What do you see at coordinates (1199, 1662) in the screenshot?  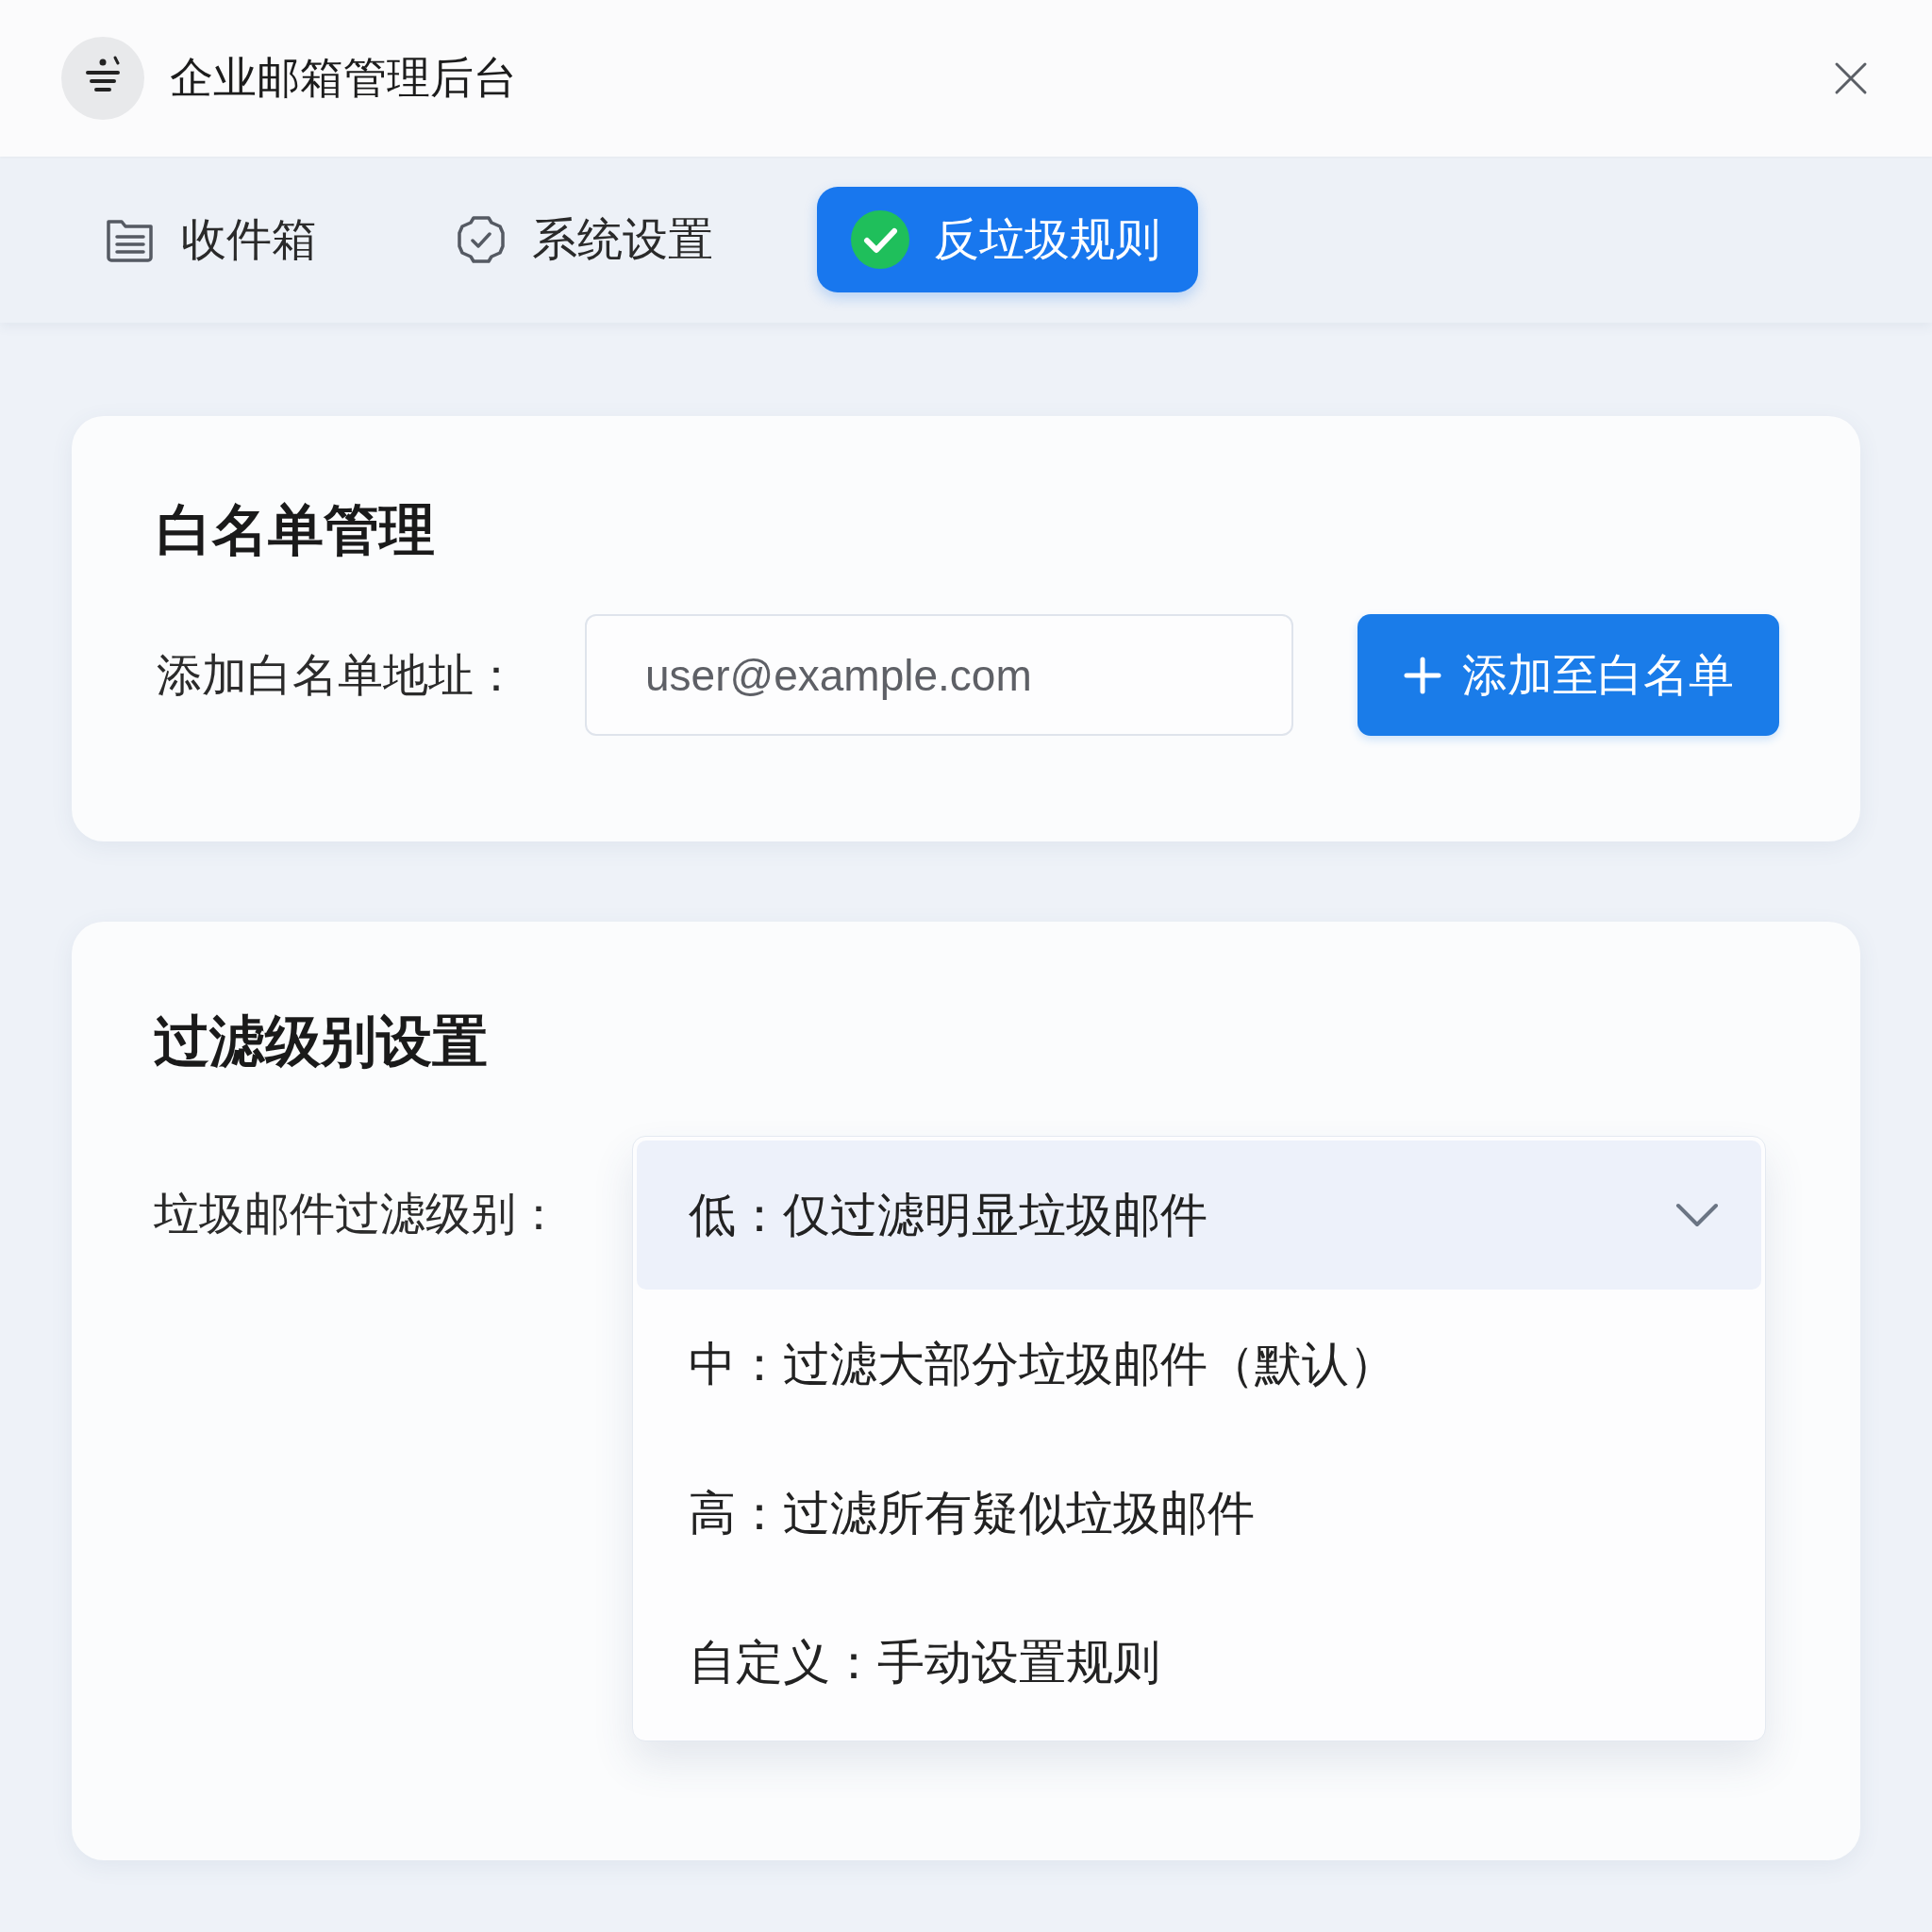 I see `dropdown-option: 自定义：手动设置规则` at bounding box center [1199, 1662].